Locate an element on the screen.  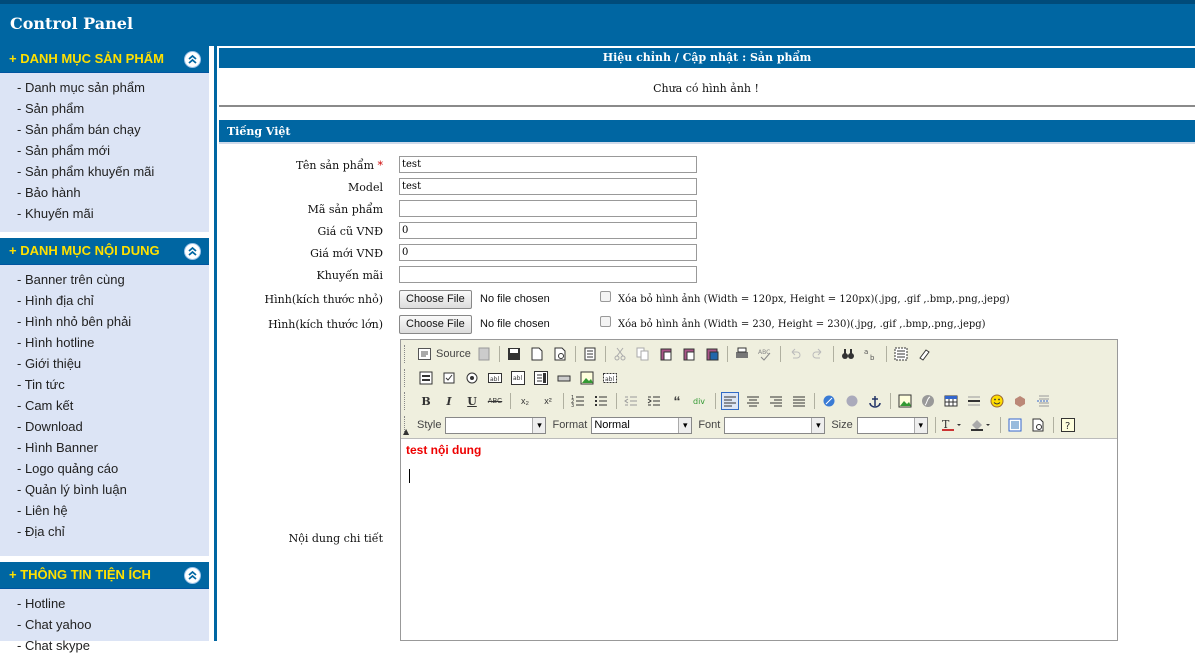
size-dropdown is located at coordinates (892, 425).